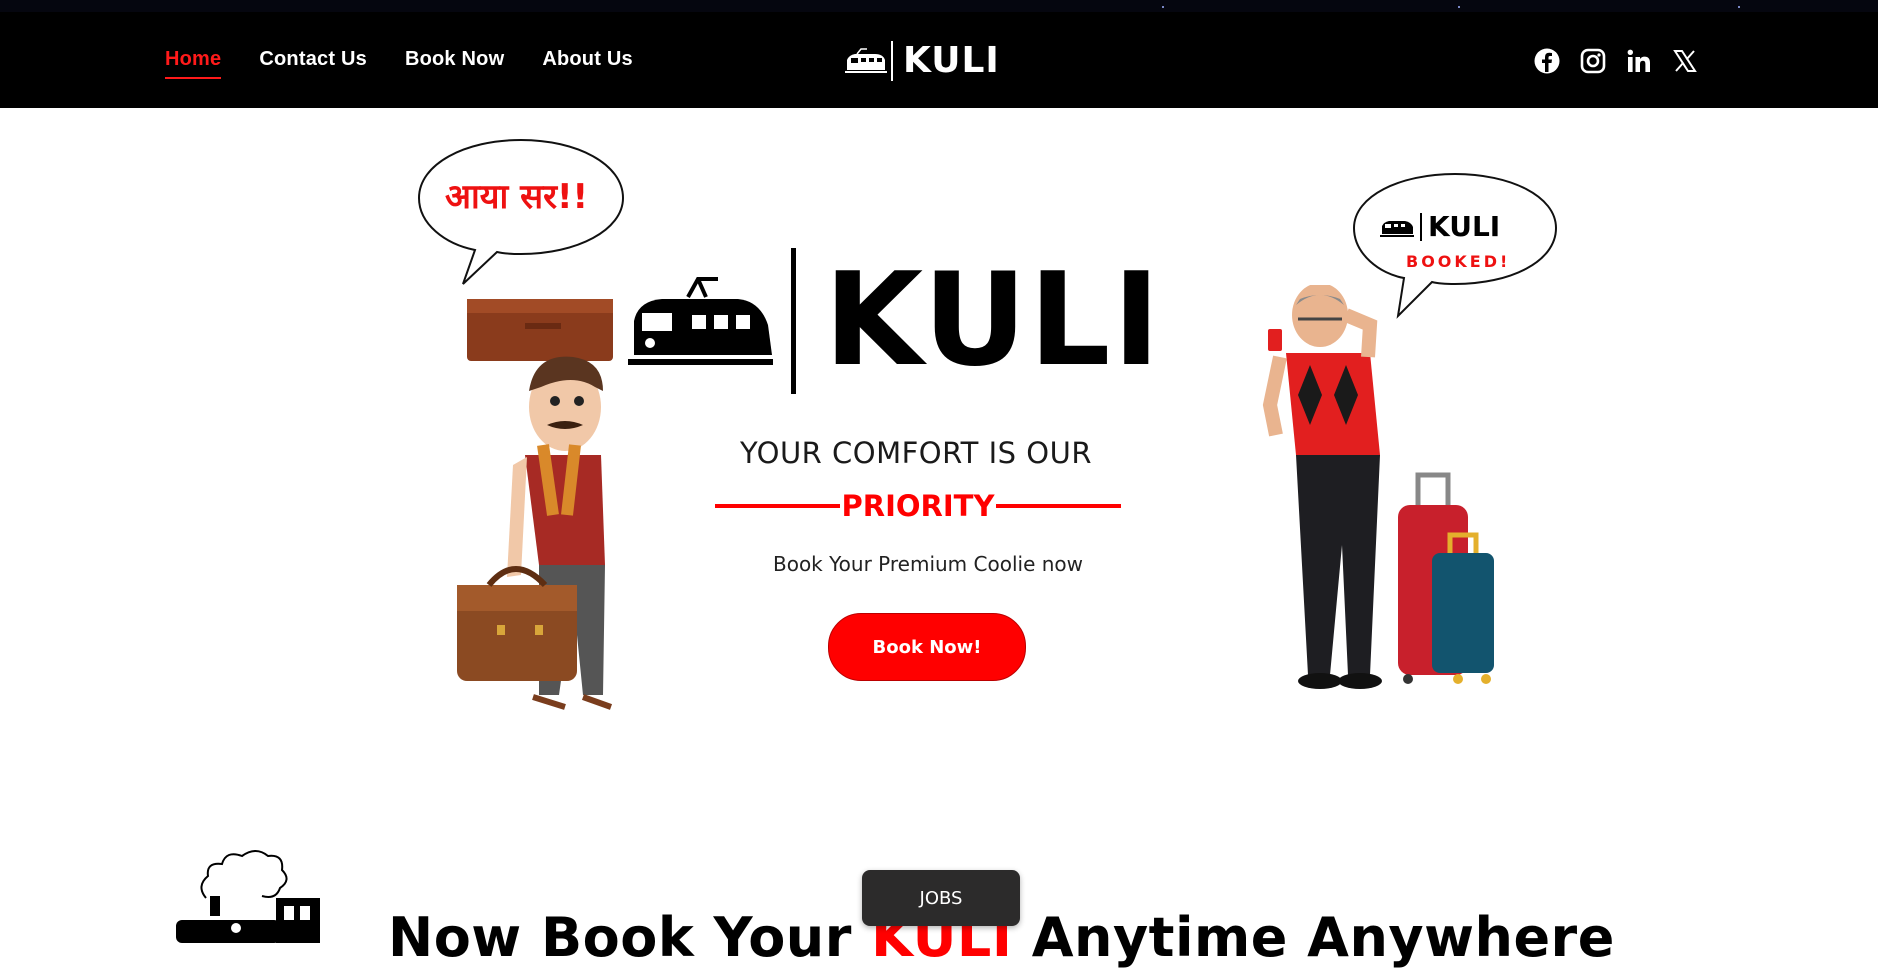 The image size is (1878, 969). I want to click on hero-subtext: Book Your Premium Coolie now, so click(928, 564).